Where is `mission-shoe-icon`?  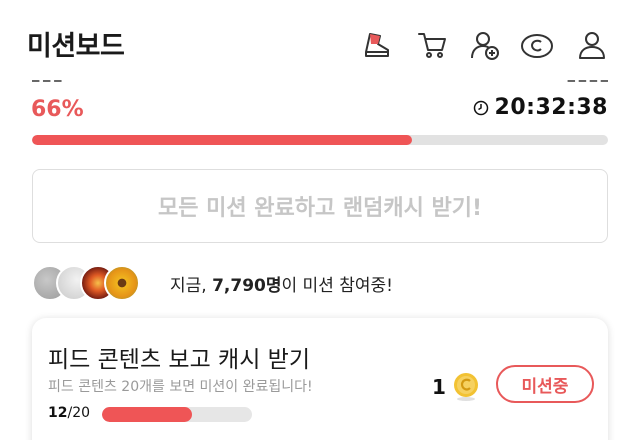 mission-shoe-icon is located at coordinates (377, 45).